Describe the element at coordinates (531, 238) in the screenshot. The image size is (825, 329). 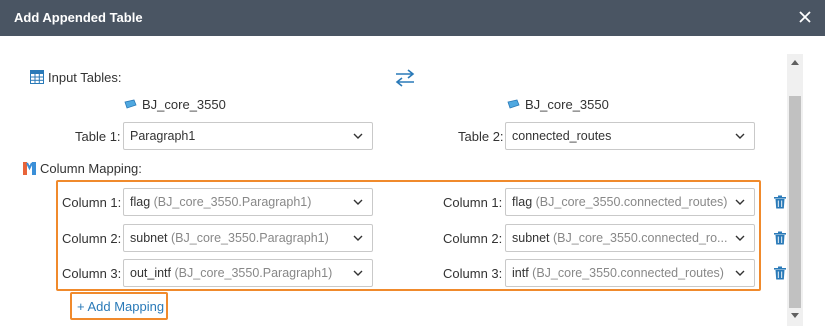
I see `mapping-row2-right-name: subnet` at that location.